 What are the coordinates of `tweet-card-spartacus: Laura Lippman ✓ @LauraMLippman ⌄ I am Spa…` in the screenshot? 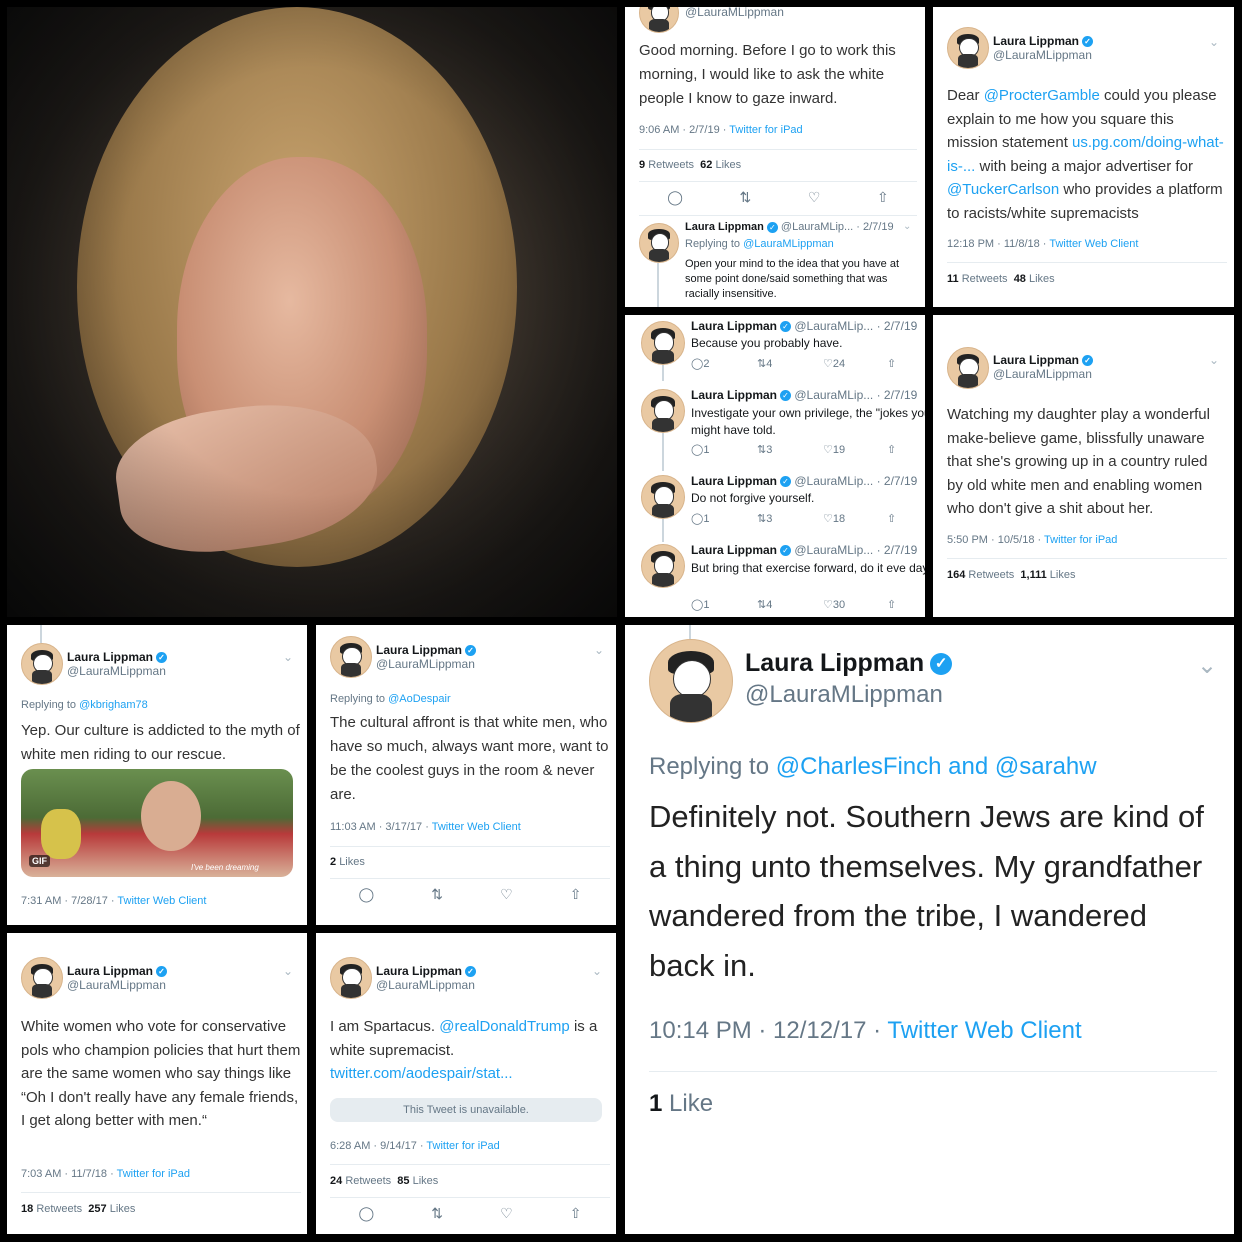 It's located at (466, 1083).